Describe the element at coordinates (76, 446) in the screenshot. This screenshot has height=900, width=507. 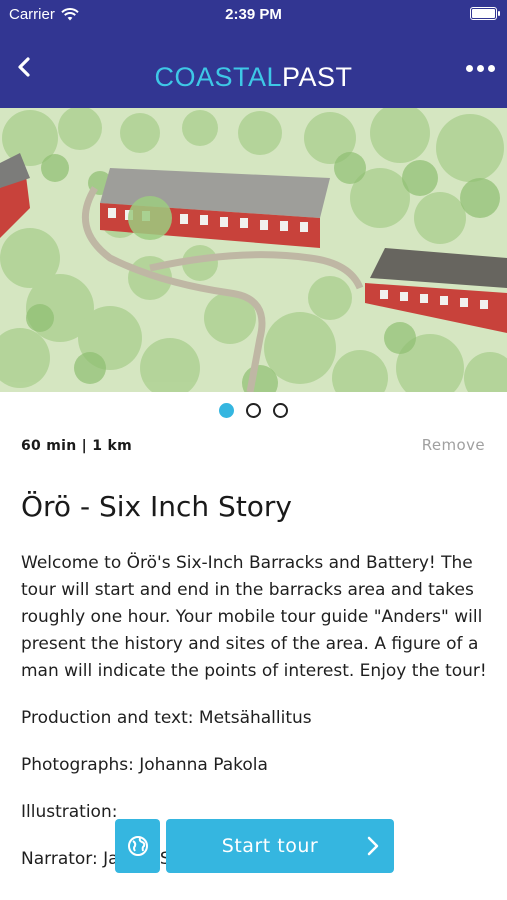
I see `tour-duration-distance: 60 min | 1 km` at that location.